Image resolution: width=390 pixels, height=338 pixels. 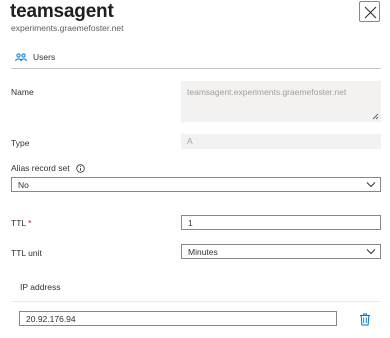 I want to click on alias-label: Alias record set, so click(x=48, y=168).